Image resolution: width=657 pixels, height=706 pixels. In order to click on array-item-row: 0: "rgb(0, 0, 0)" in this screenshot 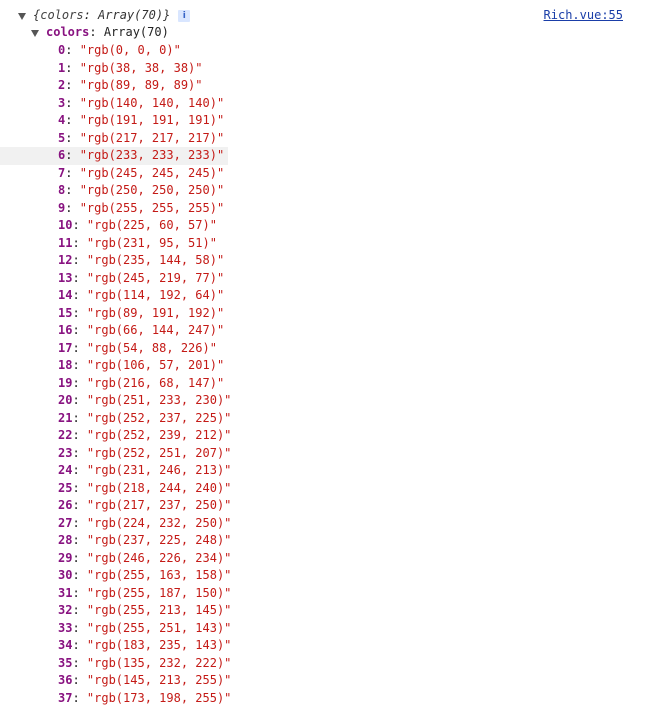, I will do `click(114, 51)`.